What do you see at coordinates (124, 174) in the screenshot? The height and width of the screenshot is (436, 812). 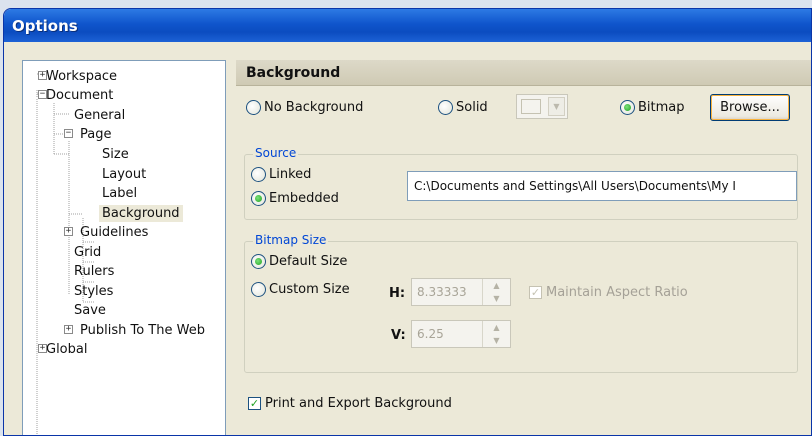 I see `tree-item-layout: Layout` at bounding box center [124, 174].